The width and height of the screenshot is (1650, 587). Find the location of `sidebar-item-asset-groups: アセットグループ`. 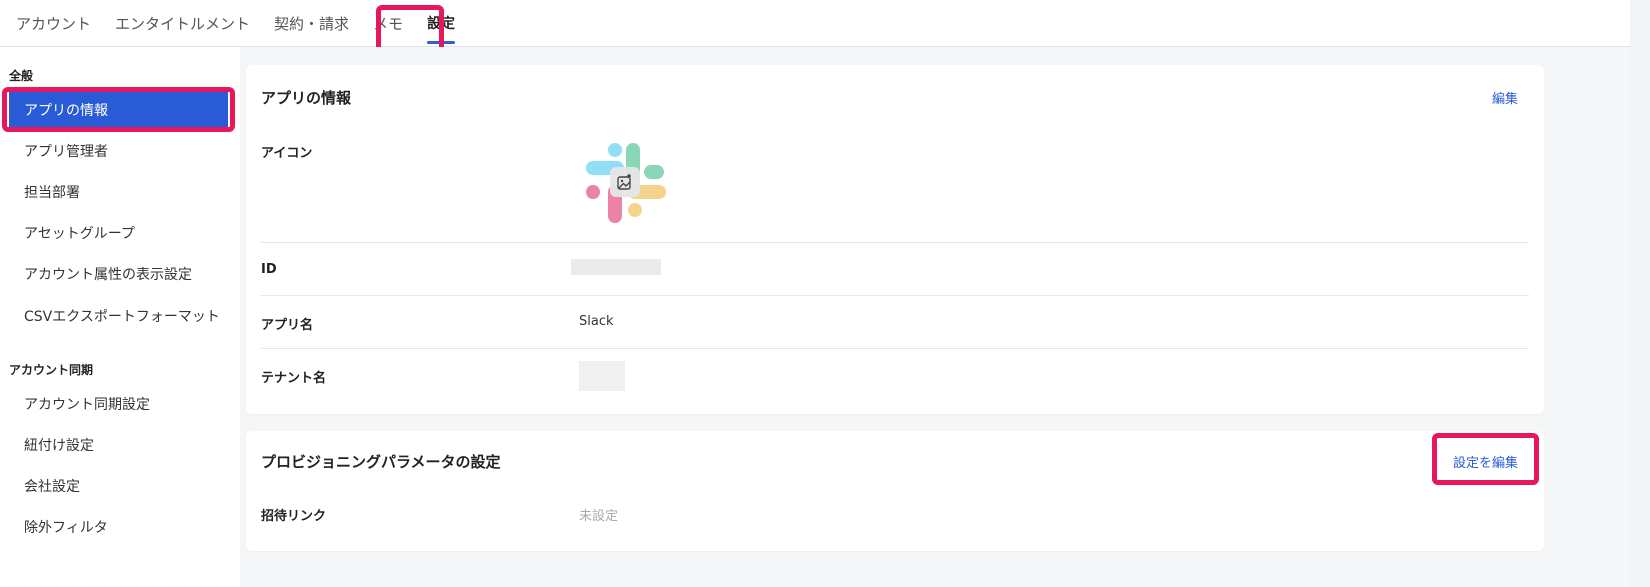

sidebar-item-asset-groups: アセットグループ is located at coordinates (118, 233).